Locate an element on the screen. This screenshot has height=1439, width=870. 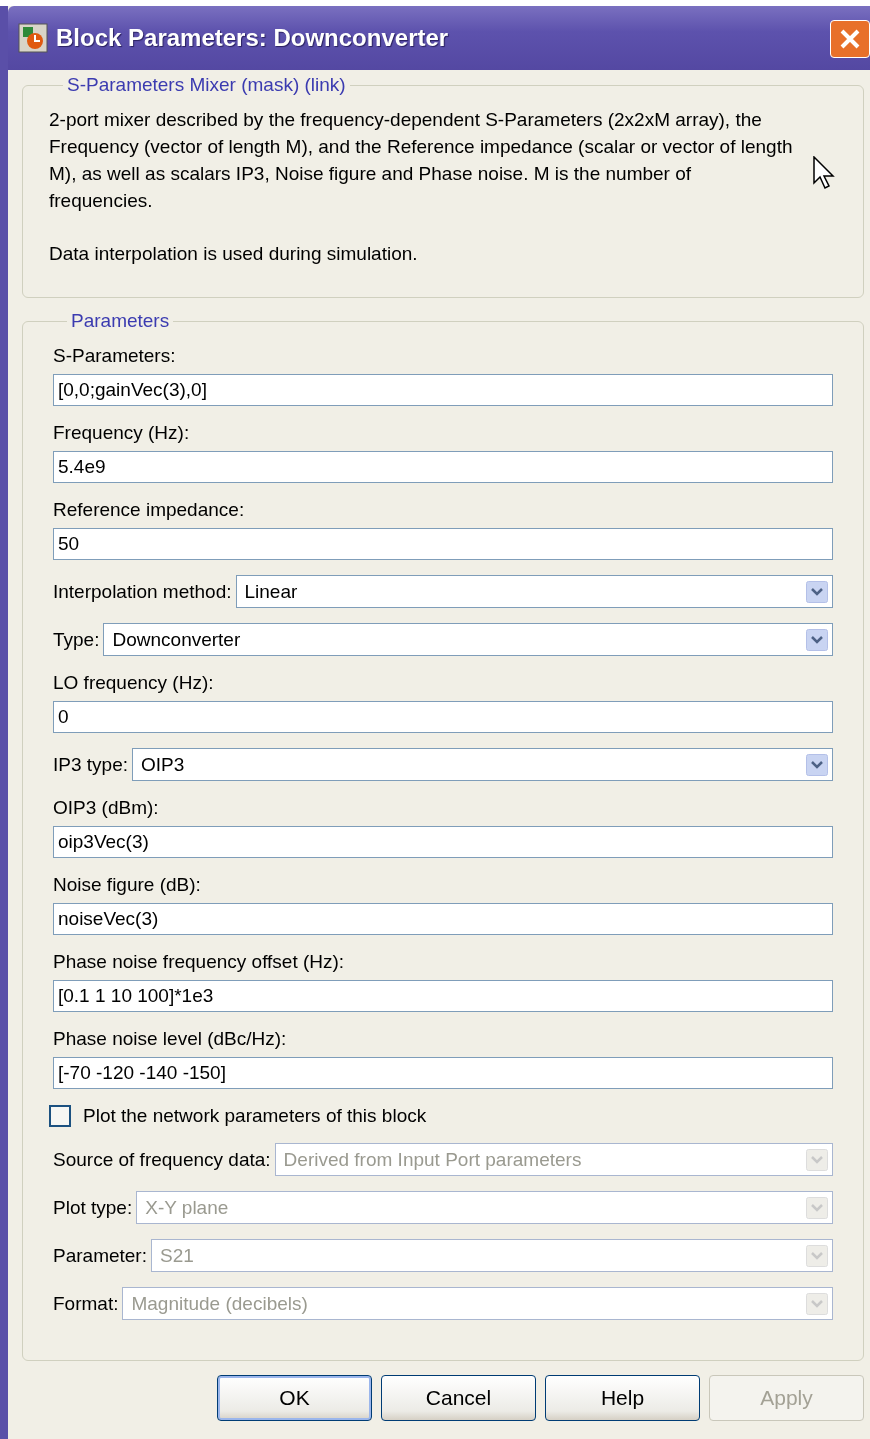
dialog-button: Help is located at coordinates (622, 1398).